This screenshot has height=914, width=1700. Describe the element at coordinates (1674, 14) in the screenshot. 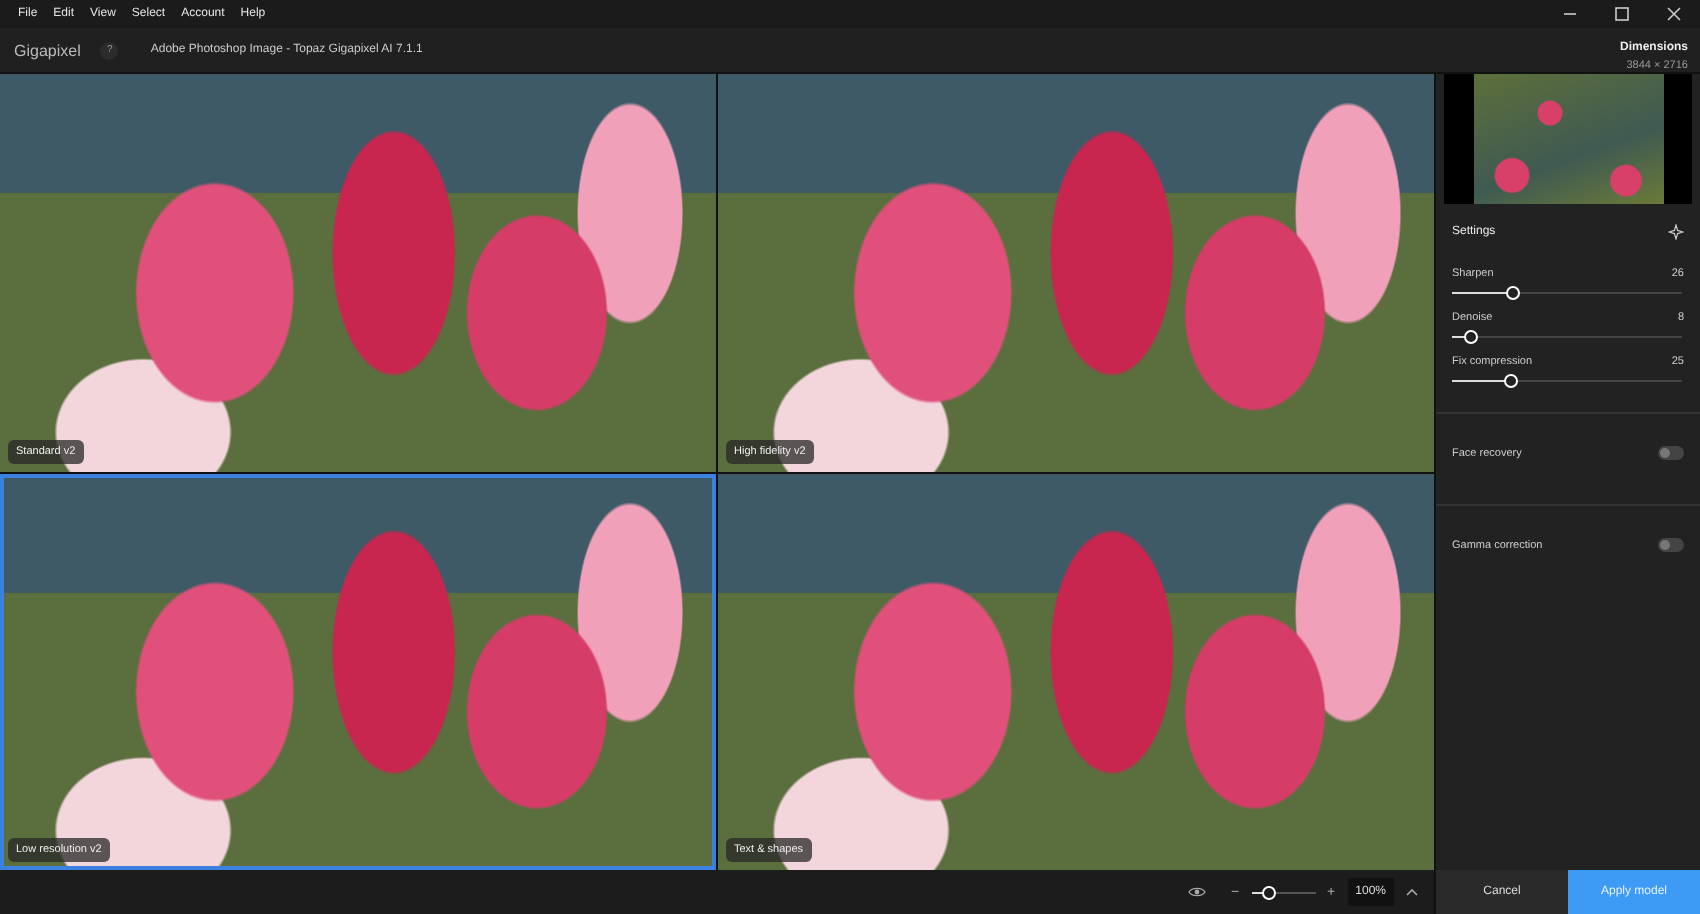

I see `close-icon` at that location.